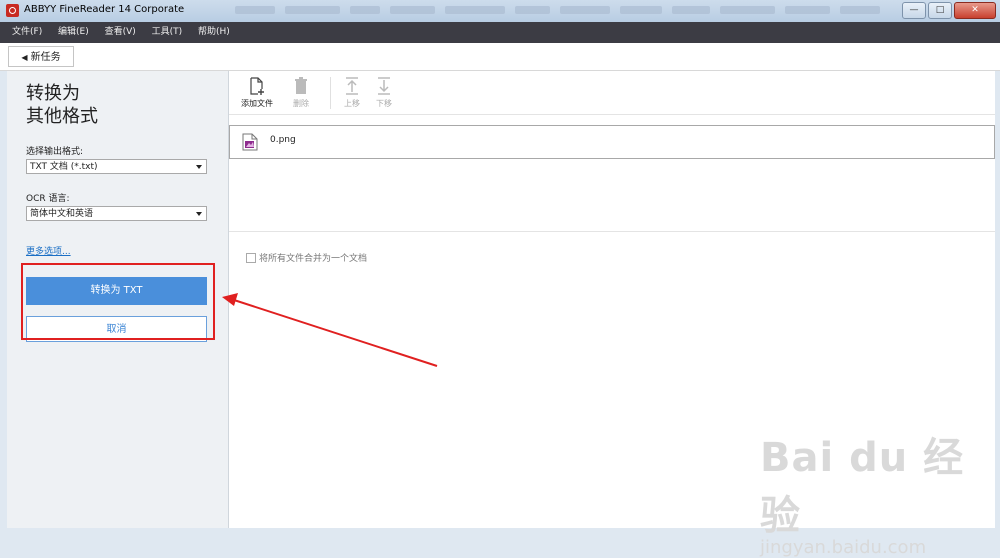 The height and width of the screenshot is (558, 1000). Describe the element at coordinates (24, 57) in the screenshot. I see `back-arrow-icon: ◀` at that location.